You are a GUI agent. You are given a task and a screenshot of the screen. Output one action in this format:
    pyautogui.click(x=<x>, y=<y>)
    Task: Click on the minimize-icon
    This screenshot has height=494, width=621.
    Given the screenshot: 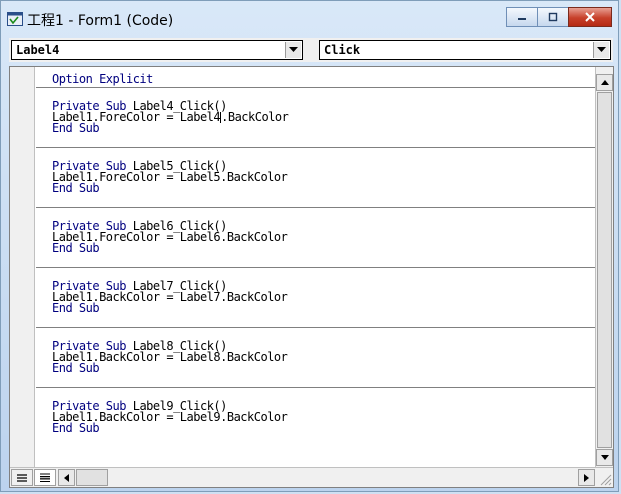 What is the action you would take?
    pyautogui.click(x=522, y=19)
    